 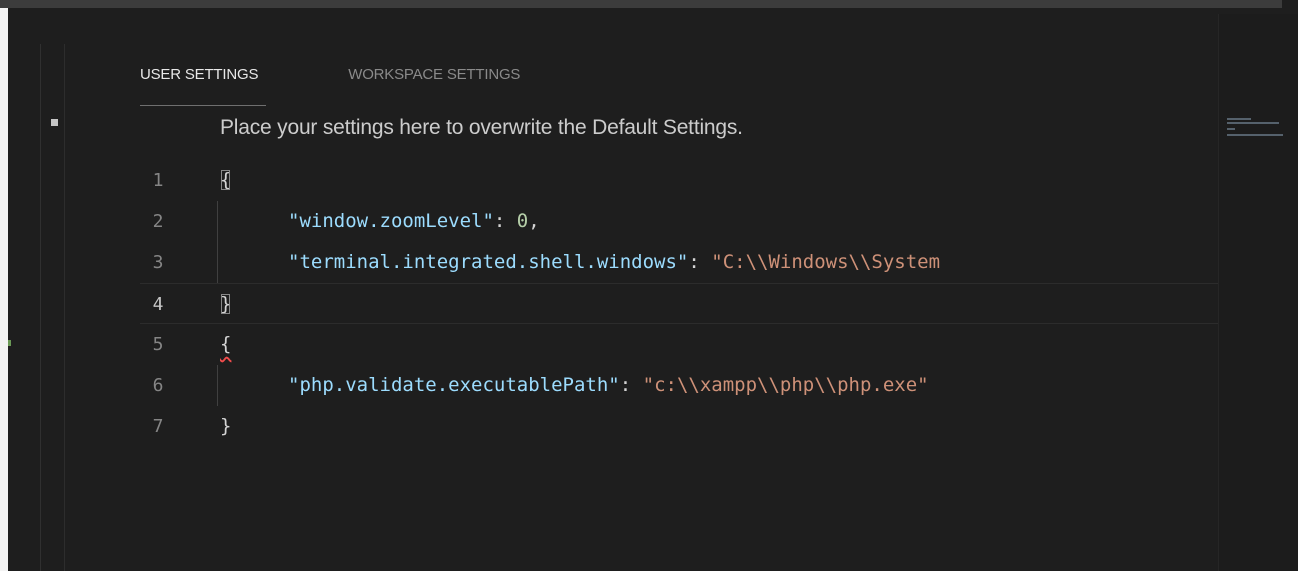 I want to click on line-number: 4, so click(x=158, y=304).